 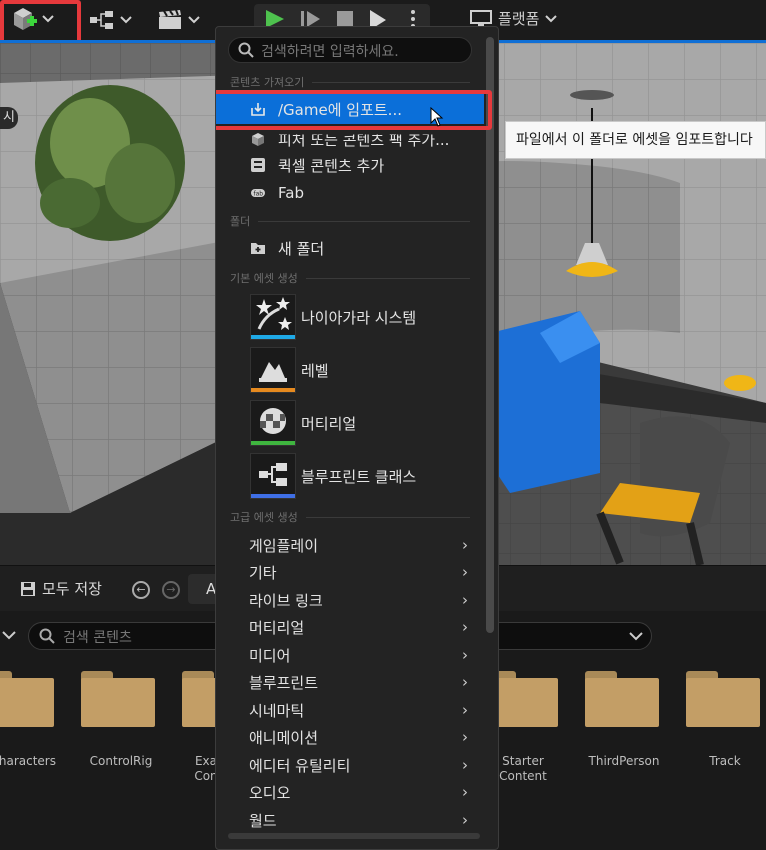 I want to click on material-icon, so click(x=273, y=423).